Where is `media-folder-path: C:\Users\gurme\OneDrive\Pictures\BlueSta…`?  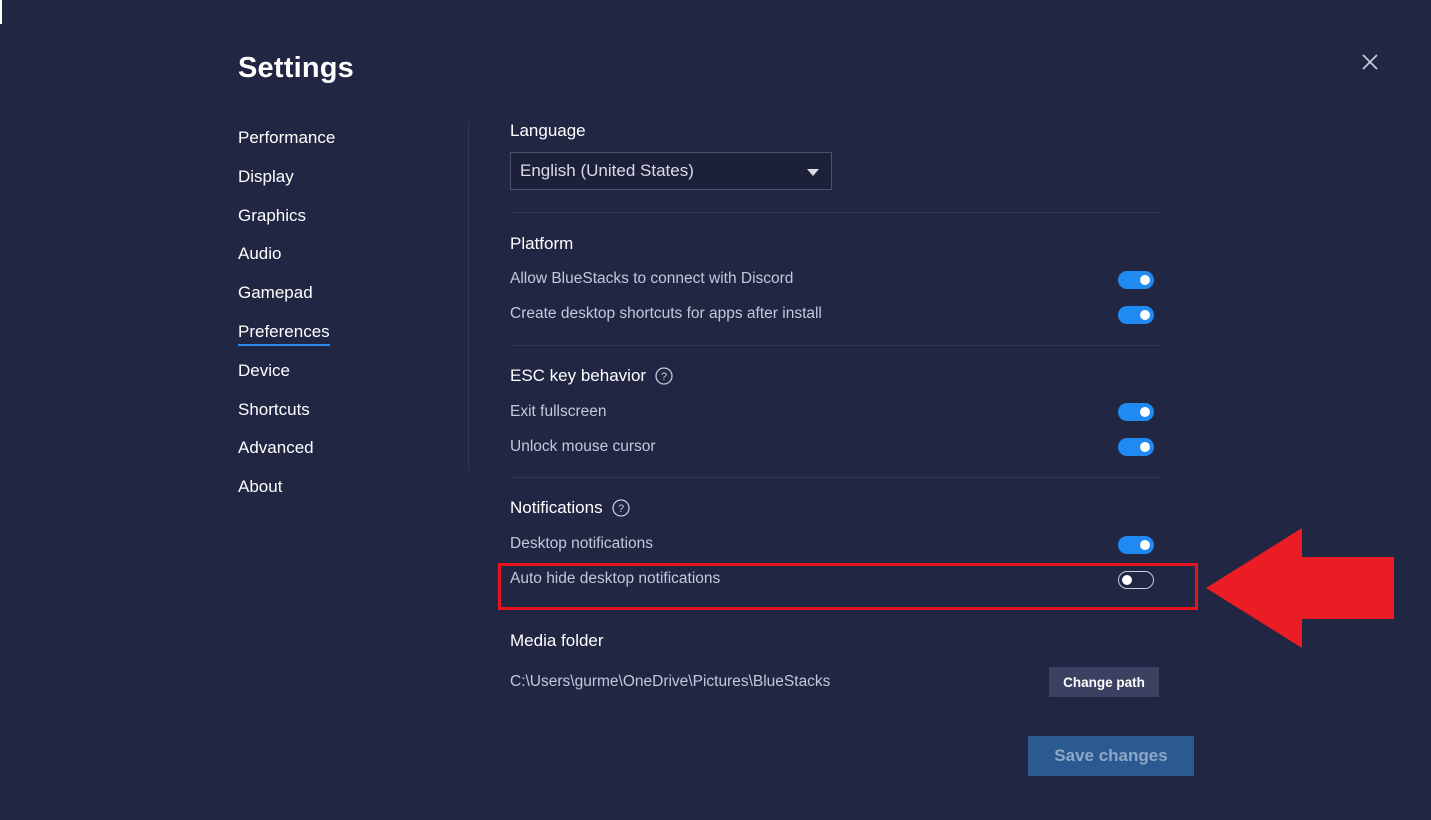 media-folder-path: C:\Users\gurme\OneDrive\Pictures\BlueSta… is located at coordinates (670, 681).